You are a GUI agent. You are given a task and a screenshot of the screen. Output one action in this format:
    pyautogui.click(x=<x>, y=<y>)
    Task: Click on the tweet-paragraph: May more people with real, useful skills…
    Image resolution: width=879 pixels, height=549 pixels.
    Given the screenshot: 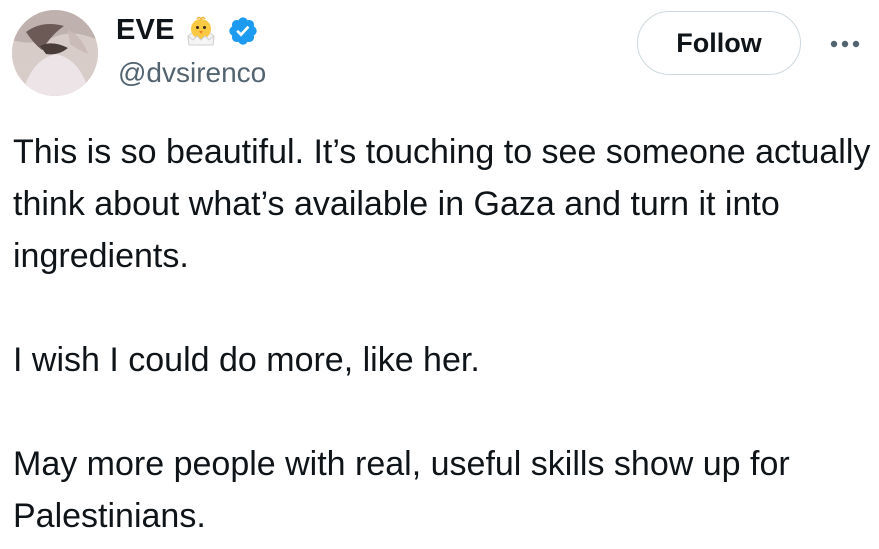 What is the action you would take?
    pyautogui.click(x=401, y=490)
    